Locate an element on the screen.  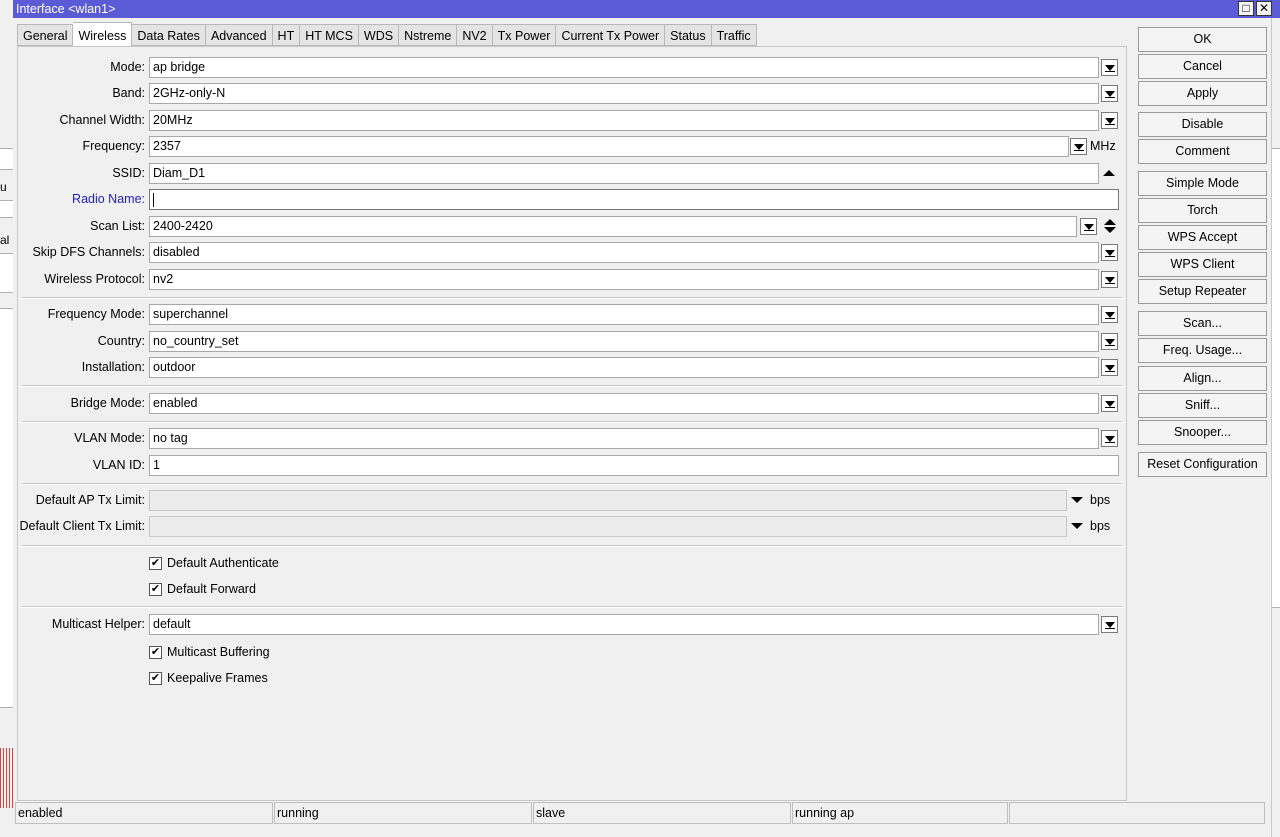
wps-accept-button: WPS Accept is located at coordinates (1202, 237).